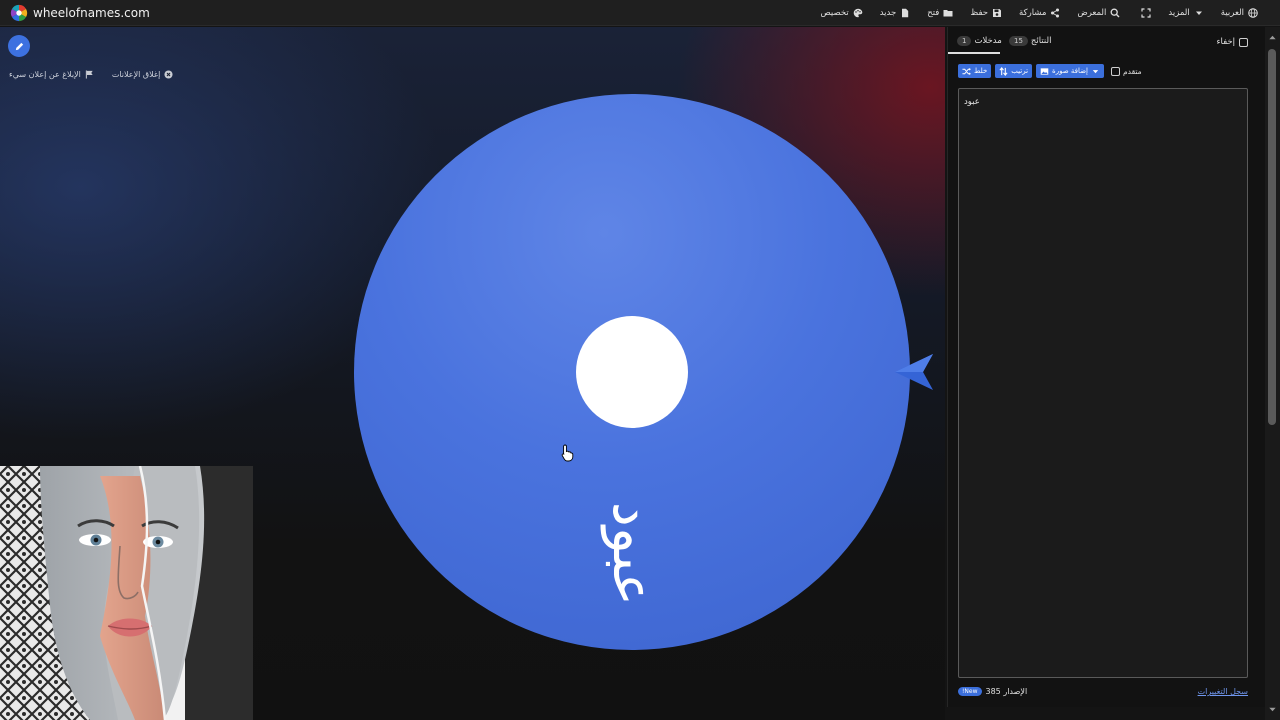 This screenshot has width=1280, height=720. What do you see at coordinates (1232, 13) in the screenshot?
I see `menu-label: العربية` at bounding box center [1232, 13].